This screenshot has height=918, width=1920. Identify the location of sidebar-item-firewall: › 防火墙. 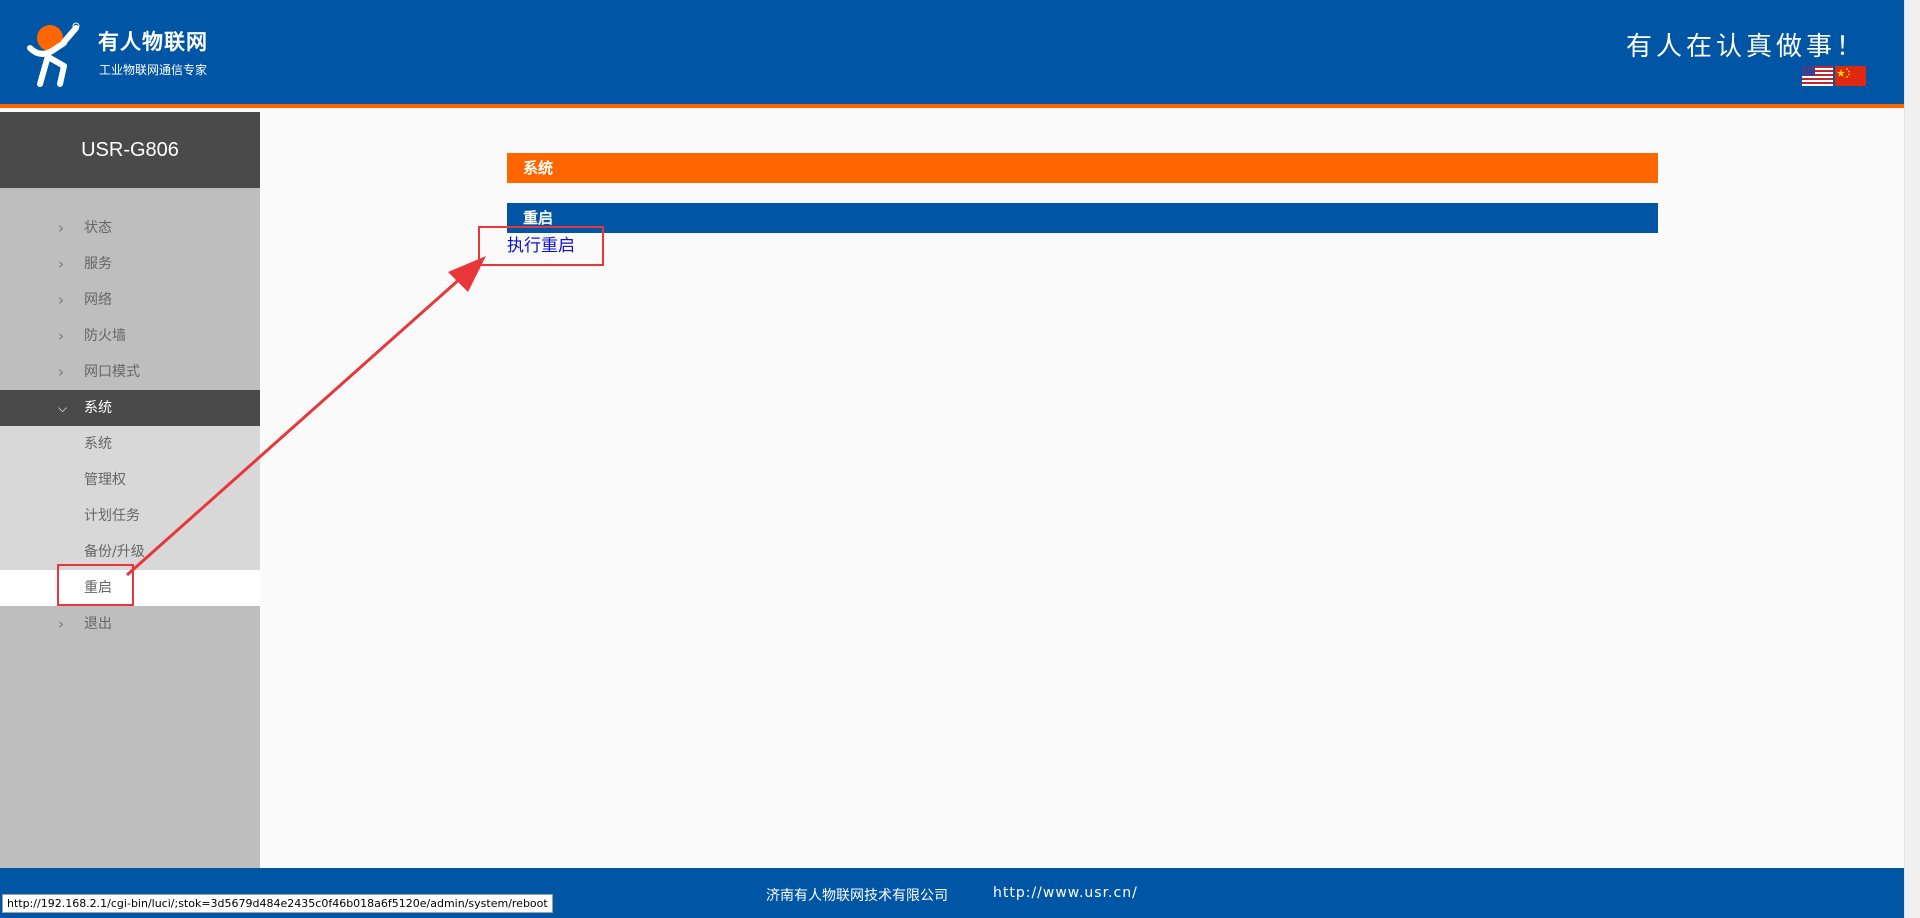
(130, 336).